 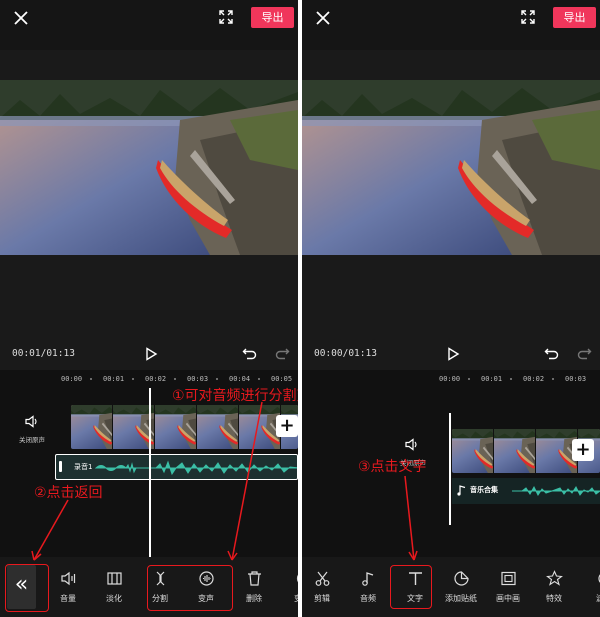 I want to click on delete-icon, so click(x=254, y=578).